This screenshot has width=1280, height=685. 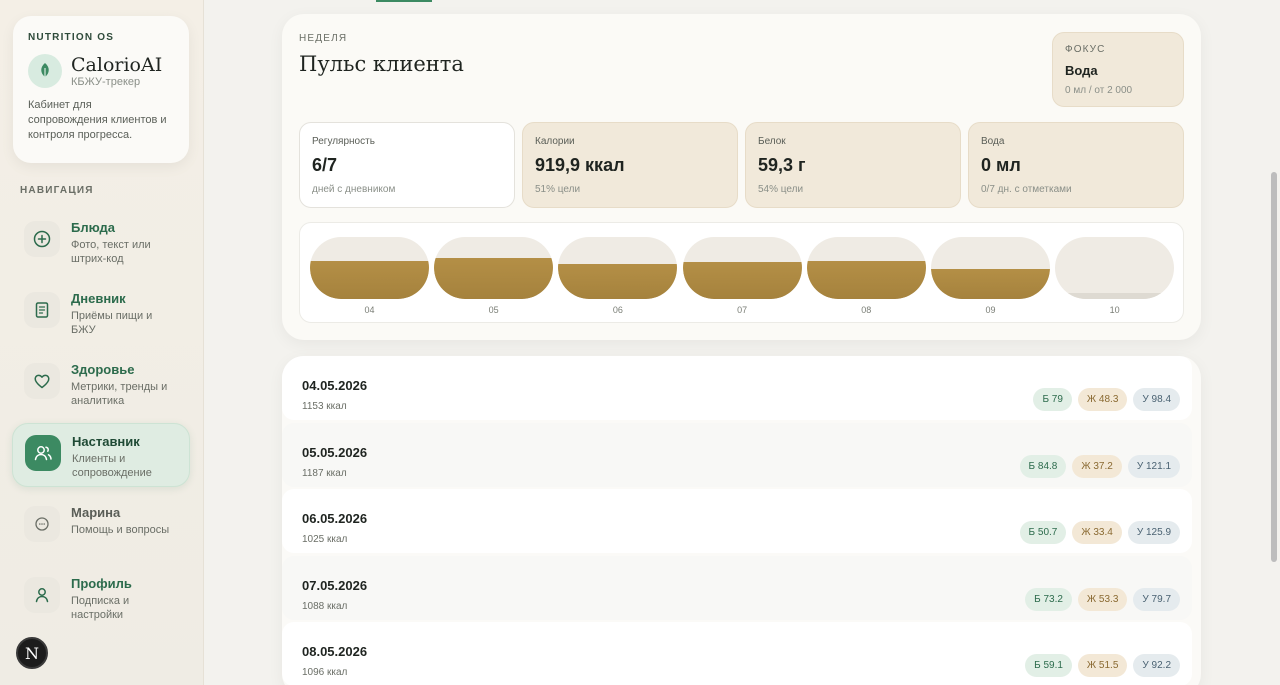 I want to click on users-icon, so click(x=43, y=453).